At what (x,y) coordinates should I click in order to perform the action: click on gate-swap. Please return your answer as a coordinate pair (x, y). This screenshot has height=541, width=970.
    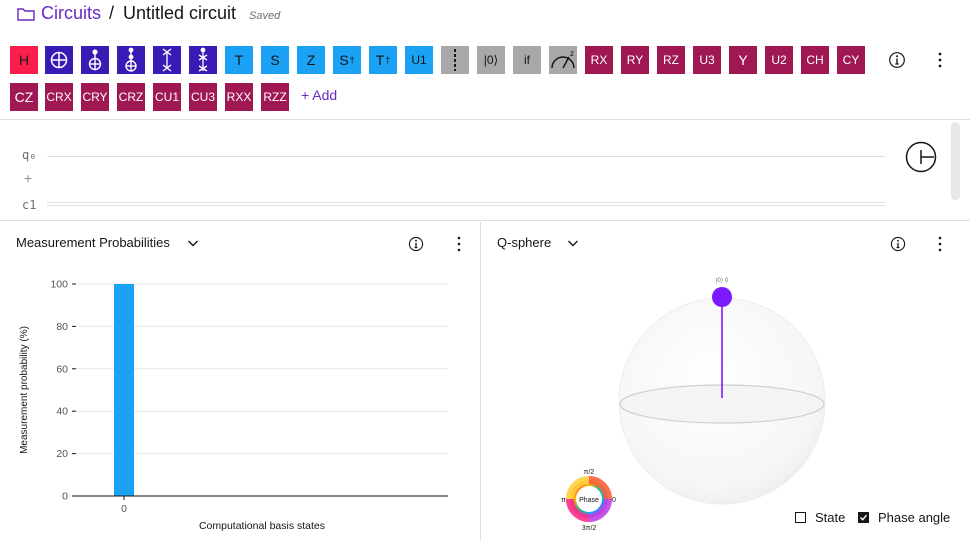
    Looking at the image, I should click on (167, 60).